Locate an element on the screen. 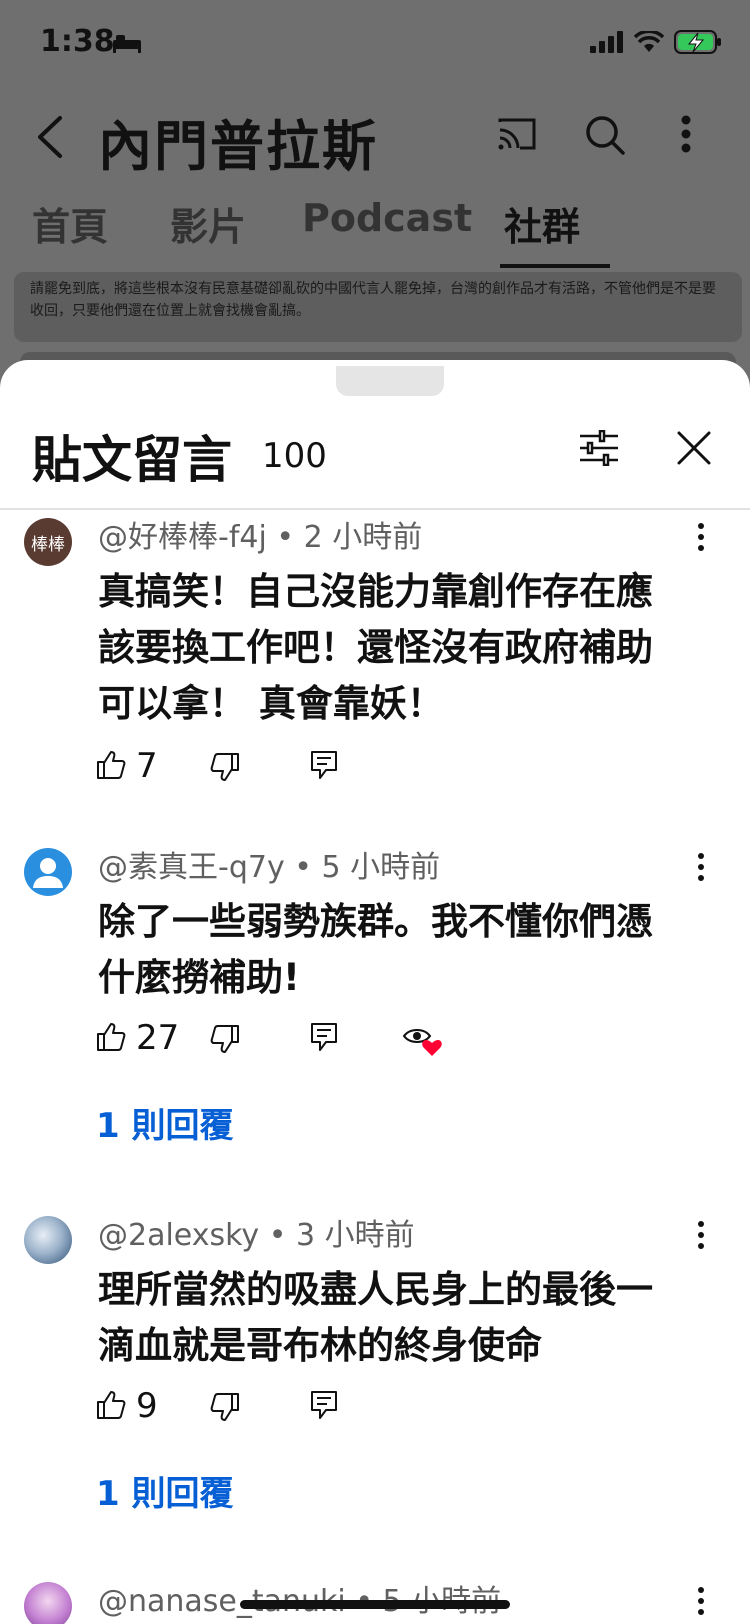 The width and height of the screenshot is (750, 1624). tab-community: 社群 is located at coordinates (542, 223).